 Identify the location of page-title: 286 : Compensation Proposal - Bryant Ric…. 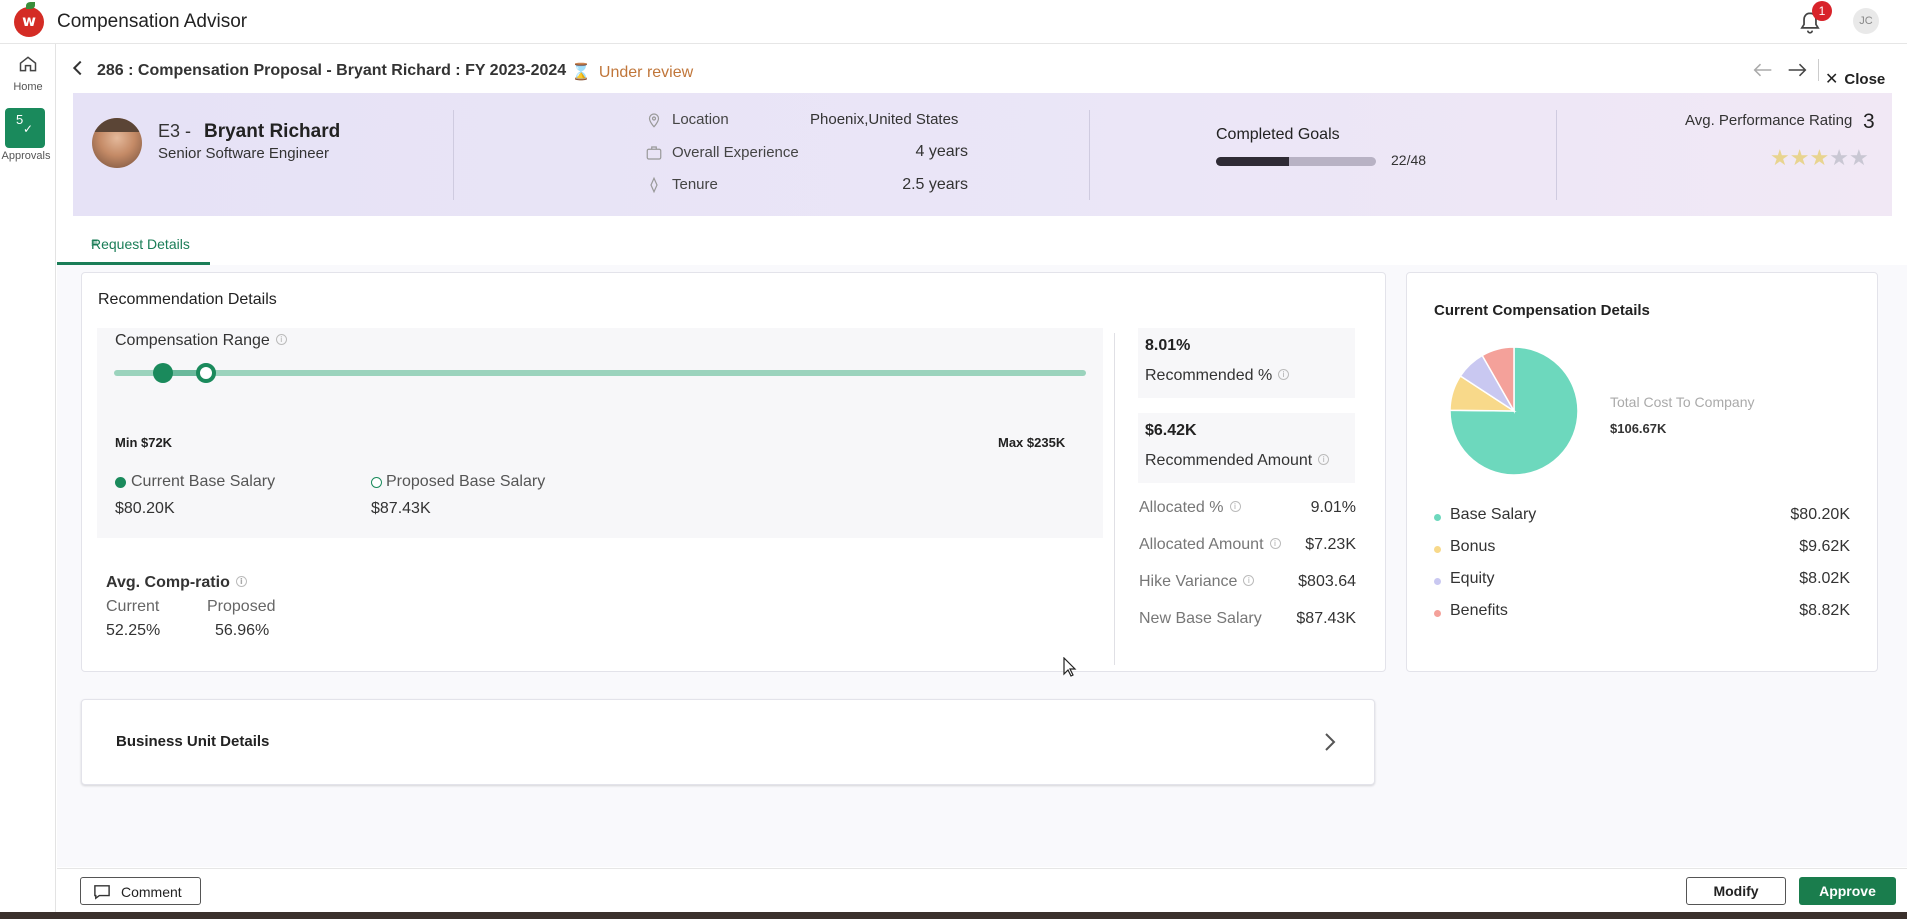
(332, 70).